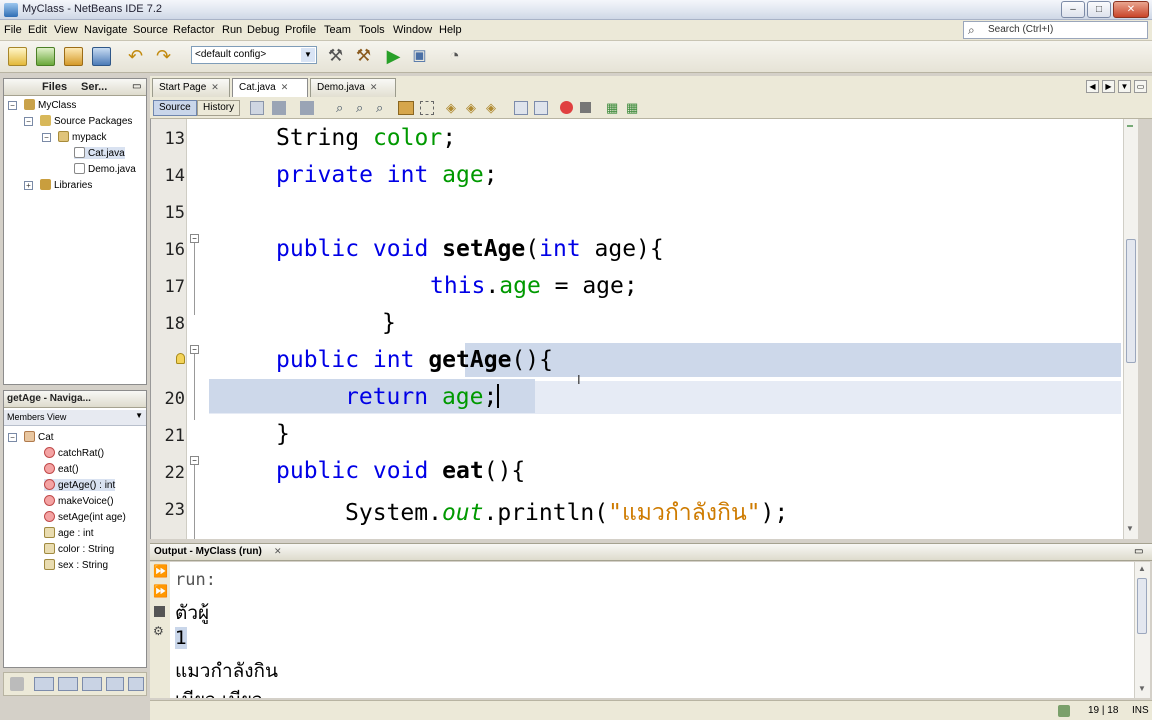 The image size is (1152, 720). Describe the element at coordinates (1142, 568) in the screenshot. I see `scroll-up-icon: ▲` at that location.